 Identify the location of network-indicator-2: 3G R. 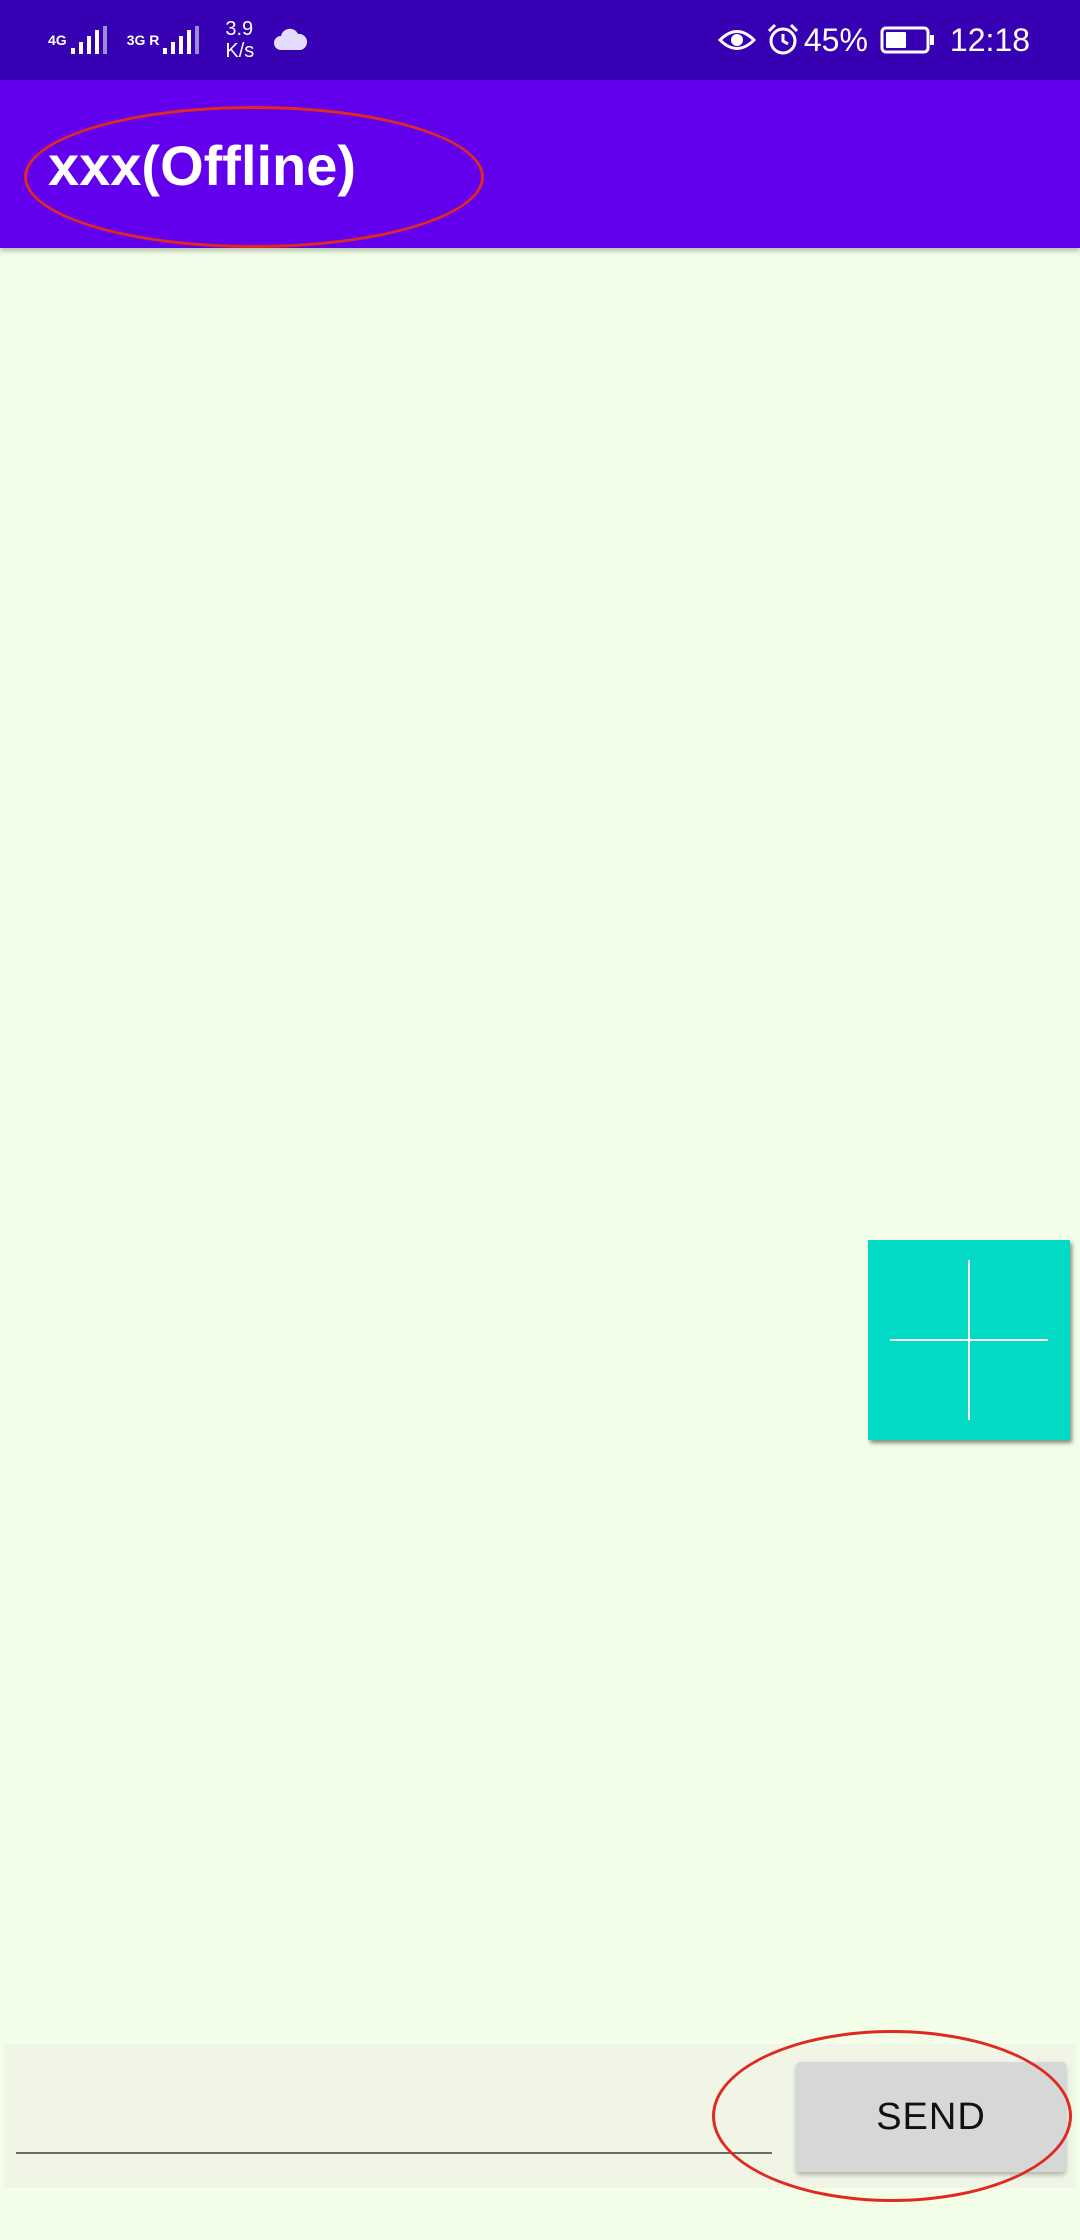
(164, 40).